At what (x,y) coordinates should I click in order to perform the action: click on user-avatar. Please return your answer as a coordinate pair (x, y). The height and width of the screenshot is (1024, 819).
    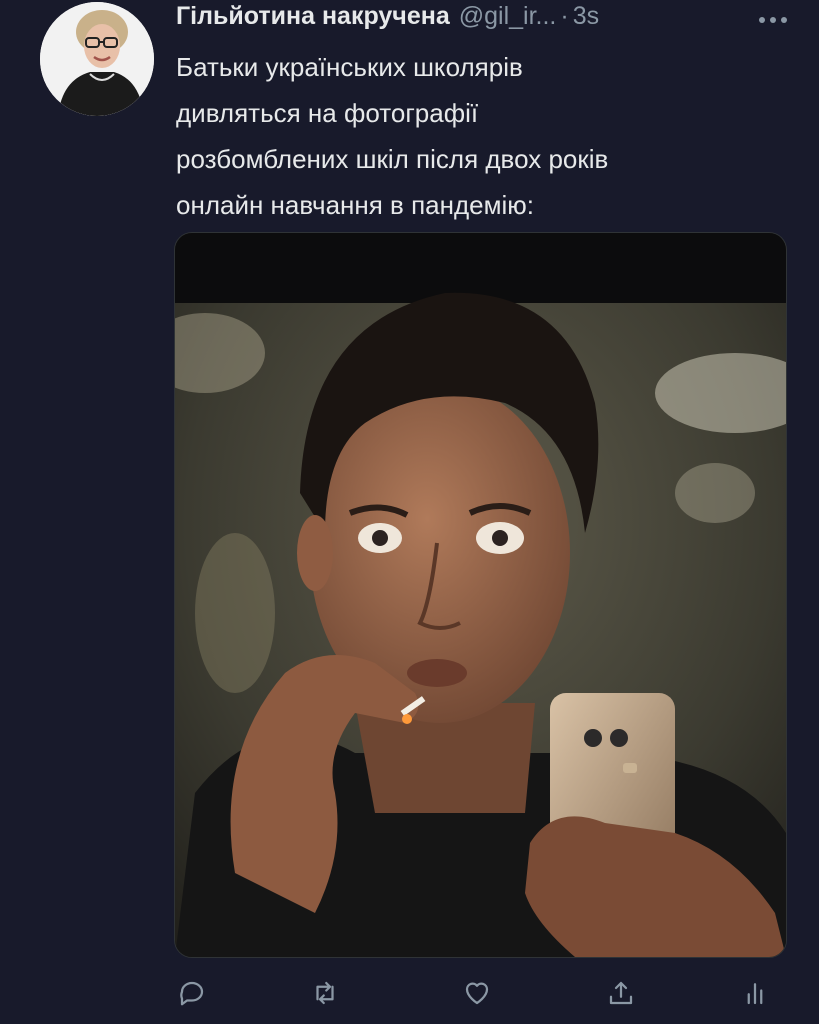
    Looking at the image, I should click on (97, 59).